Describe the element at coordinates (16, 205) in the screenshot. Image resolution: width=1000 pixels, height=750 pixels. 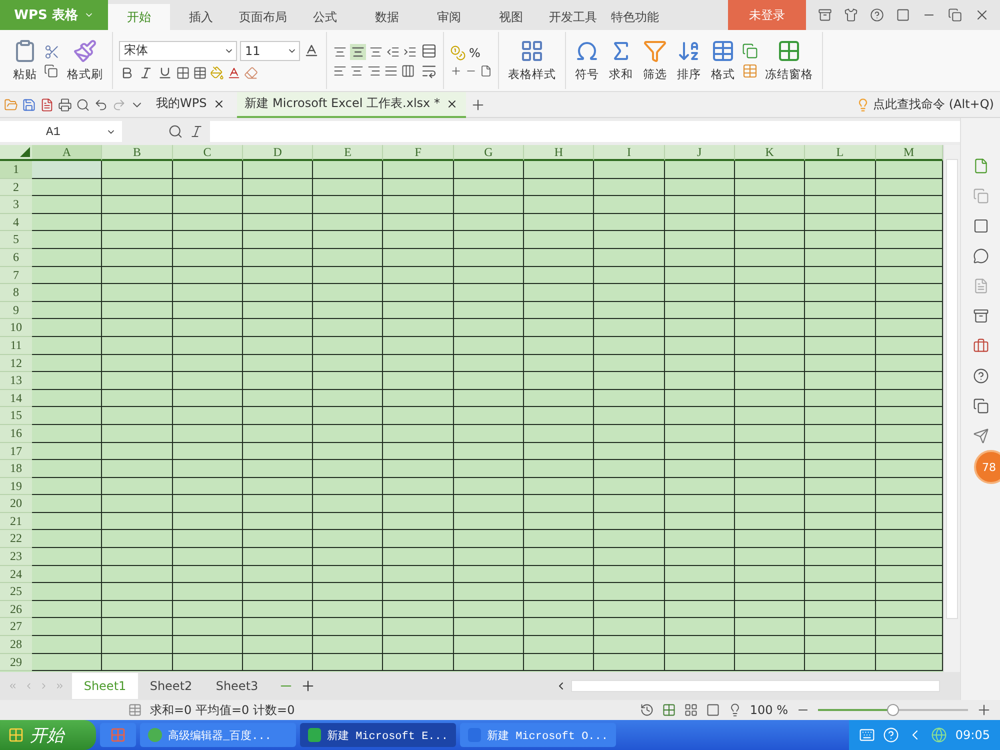
I see `row-header: 3` at that location.